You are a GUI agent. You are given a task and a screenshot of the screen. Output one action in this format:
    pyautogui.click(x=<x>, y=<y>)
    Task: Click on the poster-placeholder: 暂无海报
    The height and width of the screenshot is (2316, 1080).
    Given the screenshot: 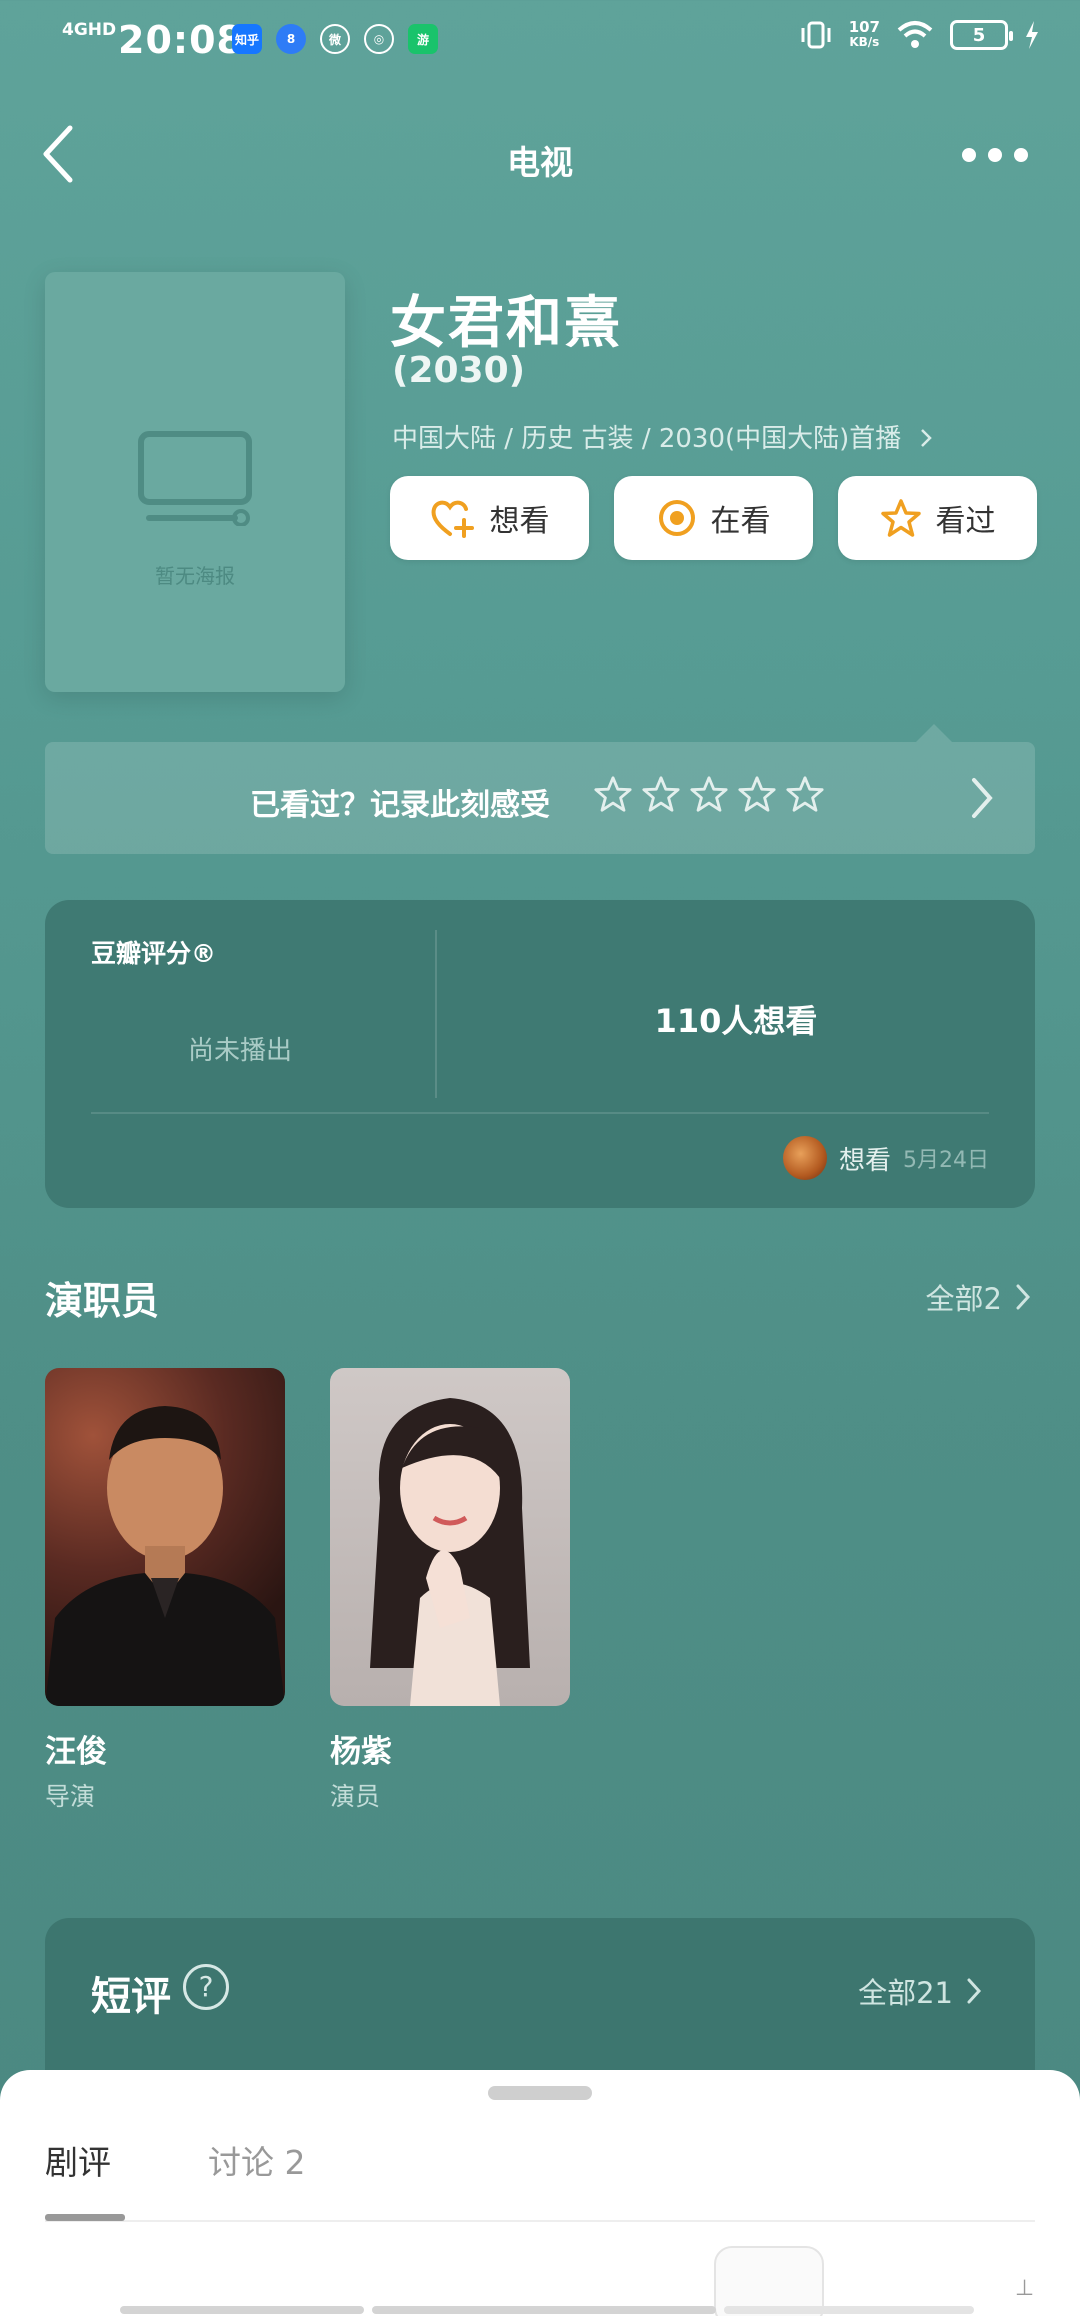 What is the action you would take?
    pyautogui.click(x=195, y=482)
    